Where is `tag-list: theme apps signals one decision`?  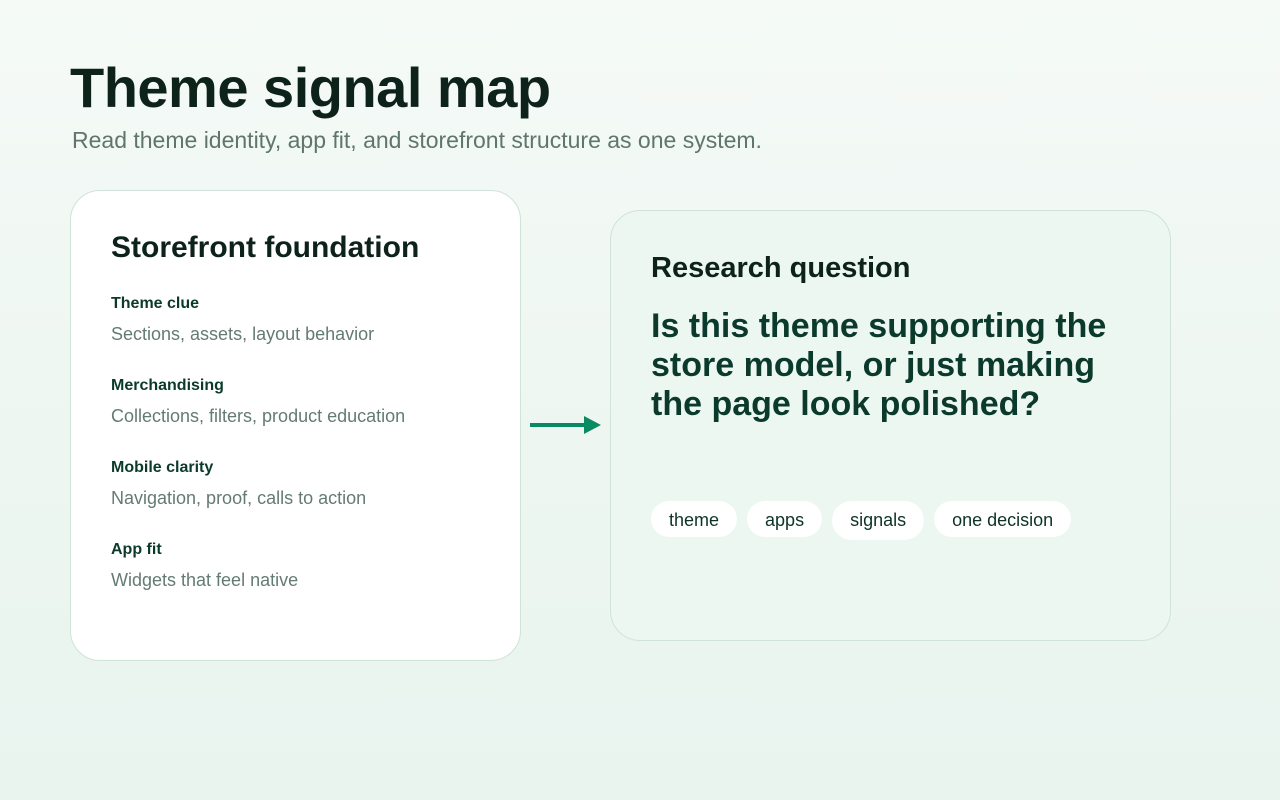 tag-list: theme apps signals one decision is located at coordinates (861, 520).